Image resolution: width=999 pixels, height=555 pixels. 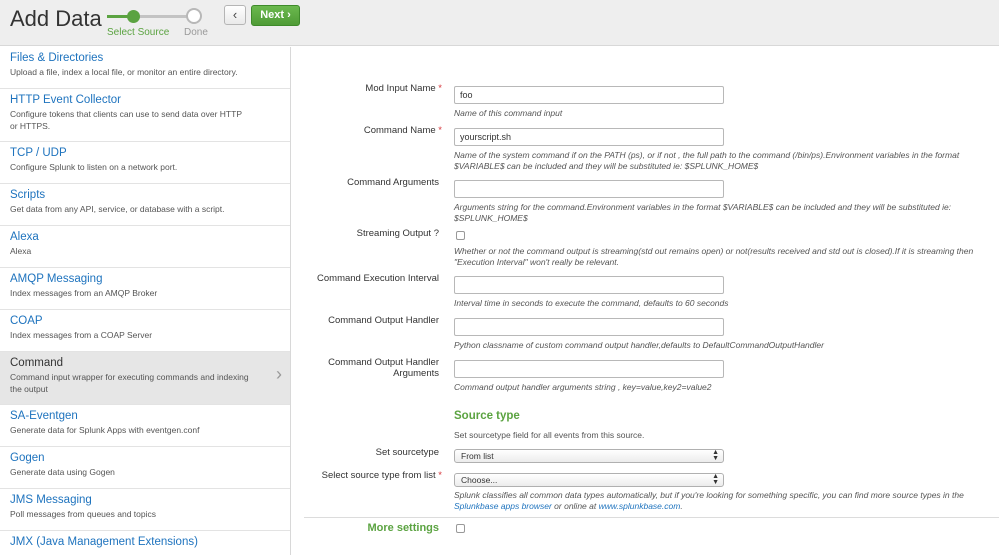 What do you see at coordinates (508, 113) in the screenshot?
I see `mod-input-name-help: Name of this command input` at bounding box center [508, 113].